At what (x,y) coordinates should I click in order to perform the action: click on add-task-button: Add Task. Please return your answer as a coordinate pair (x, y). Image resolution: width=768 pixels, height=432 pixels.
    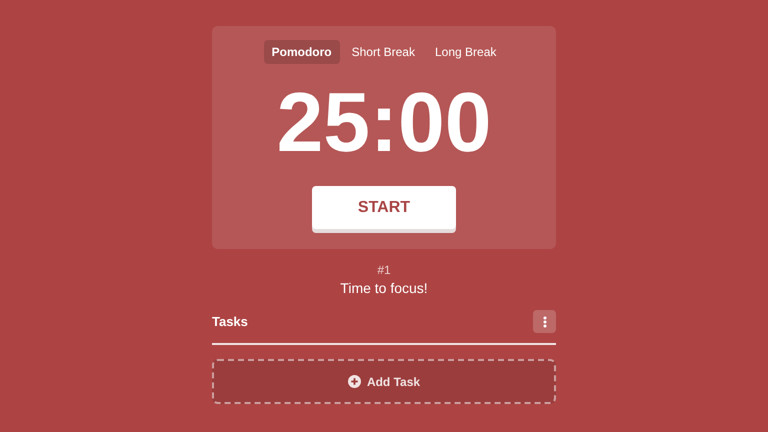
    Looking at the image, I should click on (384, 381).